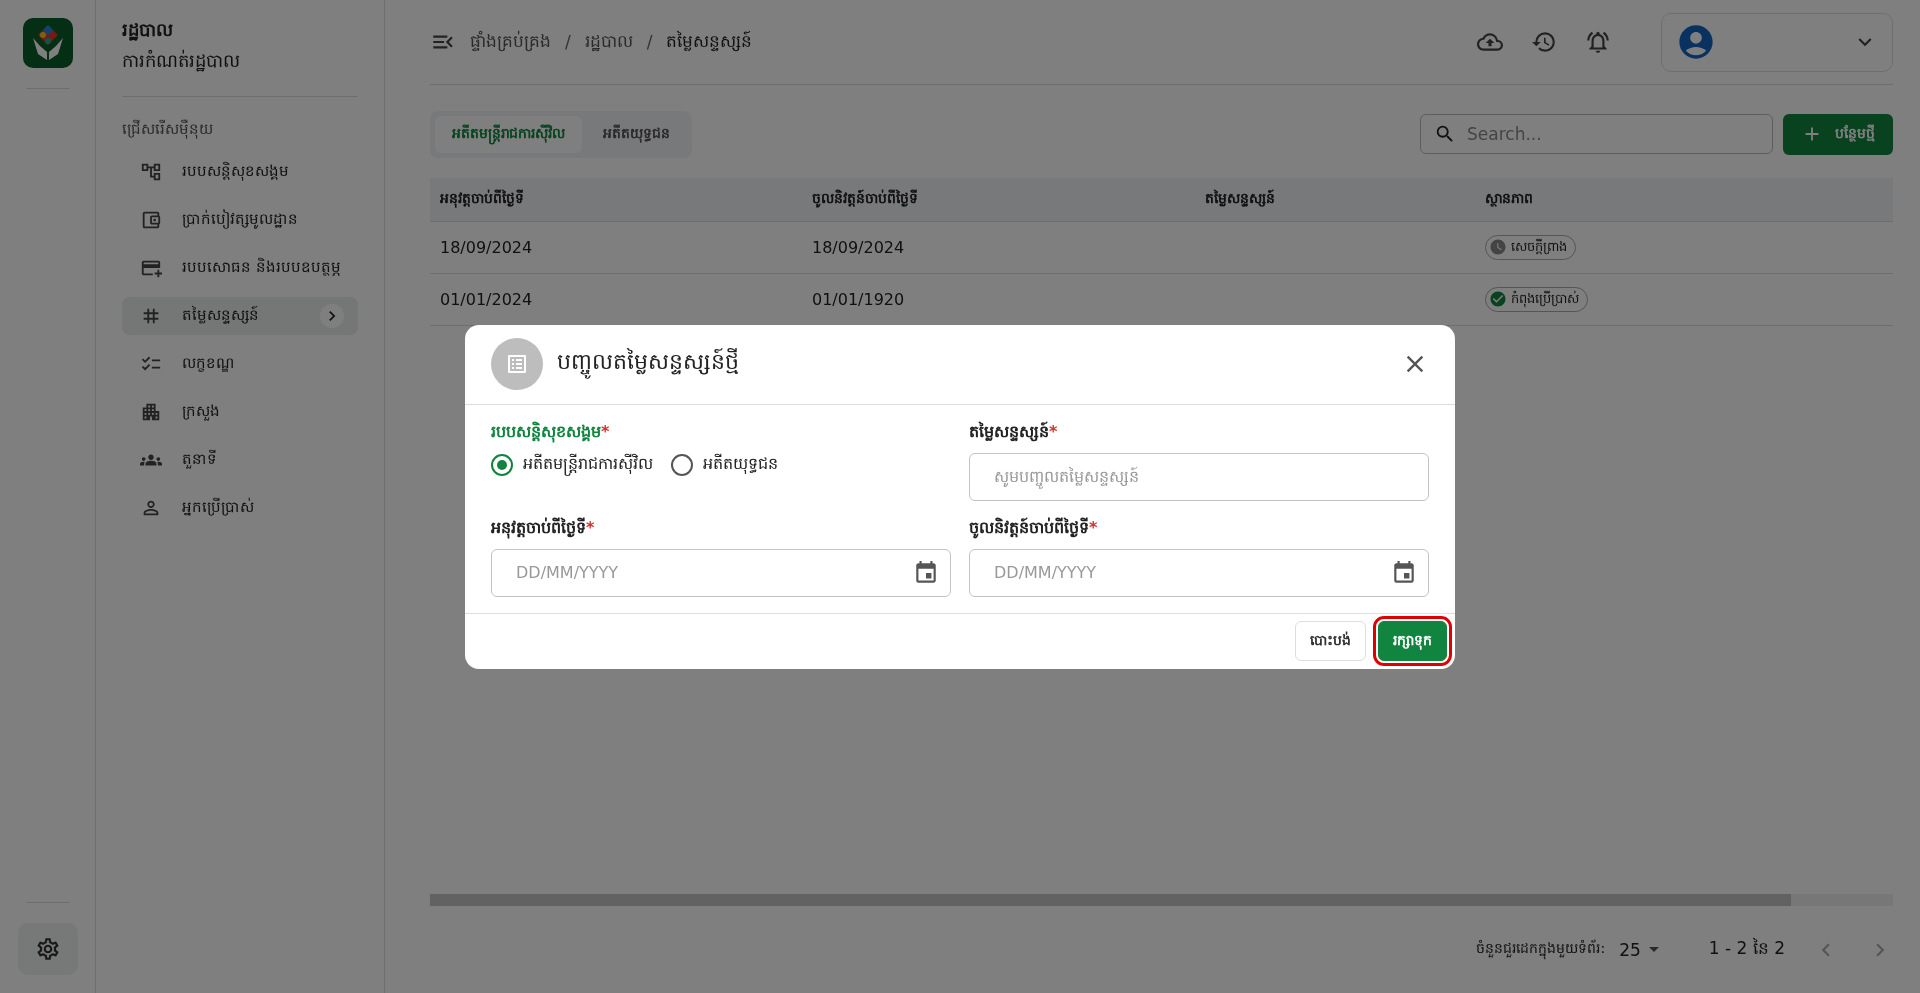 The image size is (1920, 993). Describe the element at coordinates (1545, 299) in the screenshot. I see `status-label: កំពុងប្រើប្រាស់` at that location.